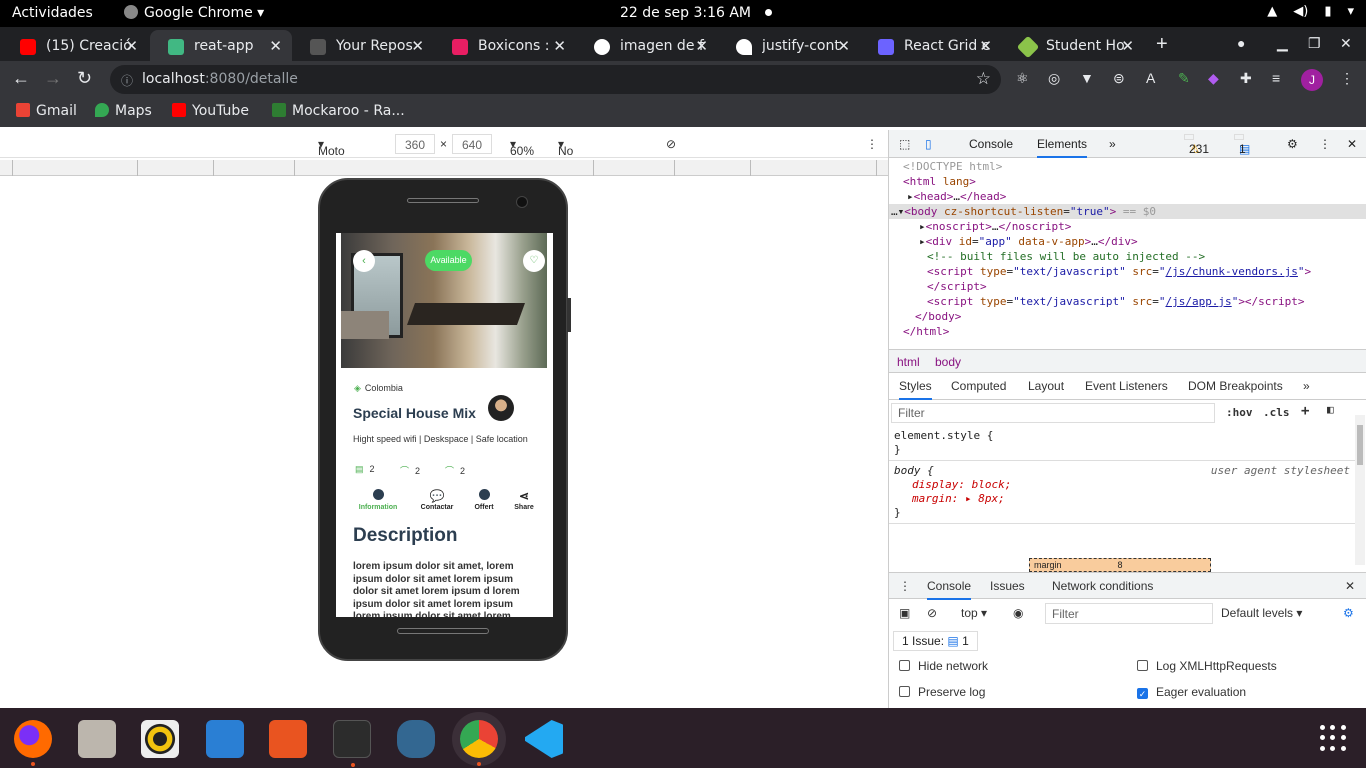 Image resolution: width=1366 pixels, height=768 pixels. I want to click on log-xhr-checkbox: Log XMLHttpRequests, so click(1207, 666).